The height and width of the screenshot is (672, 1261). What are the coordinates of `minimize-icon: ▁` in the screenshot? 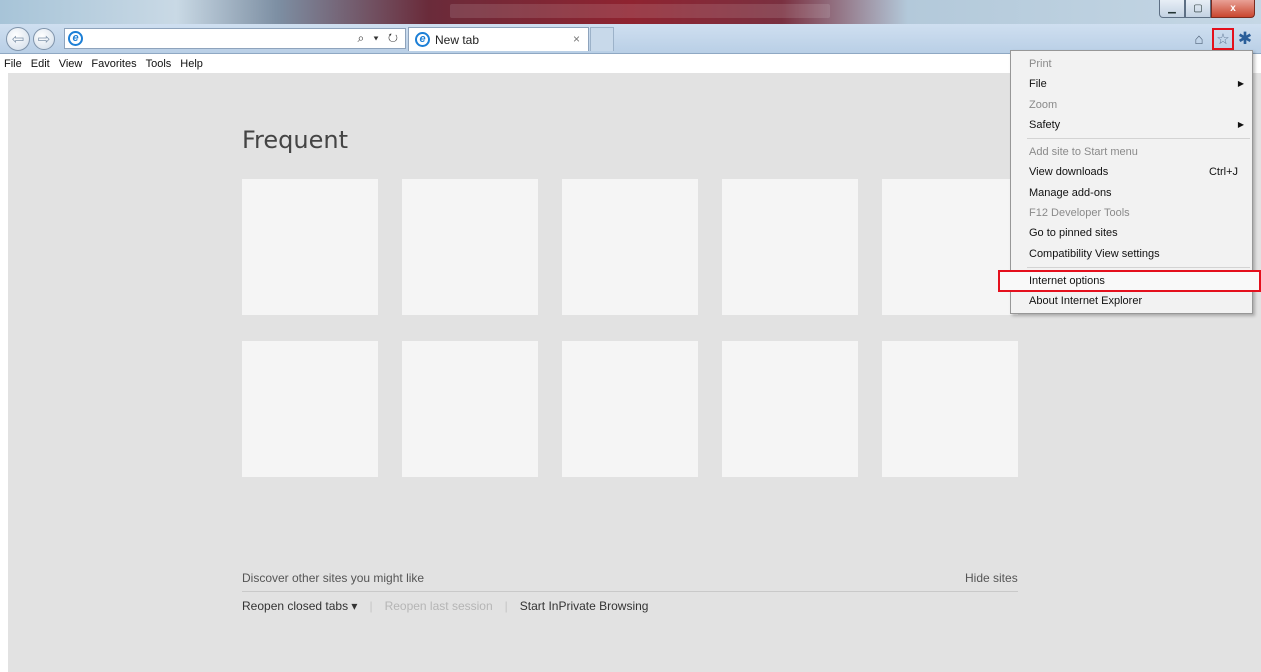 It's located at (1172, 8).